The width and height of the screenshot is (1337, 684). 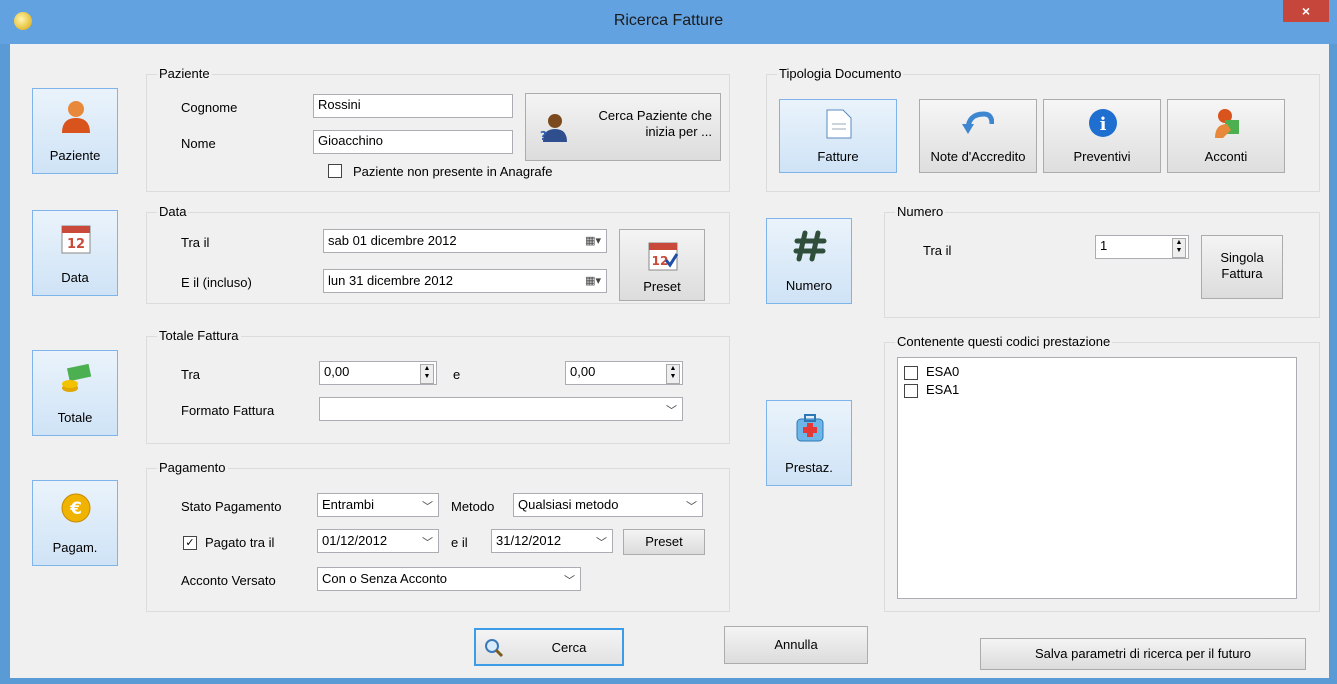 I want to click on not-present-label: Paziente non presente in Anagrafe, so click(x=453, y=171).